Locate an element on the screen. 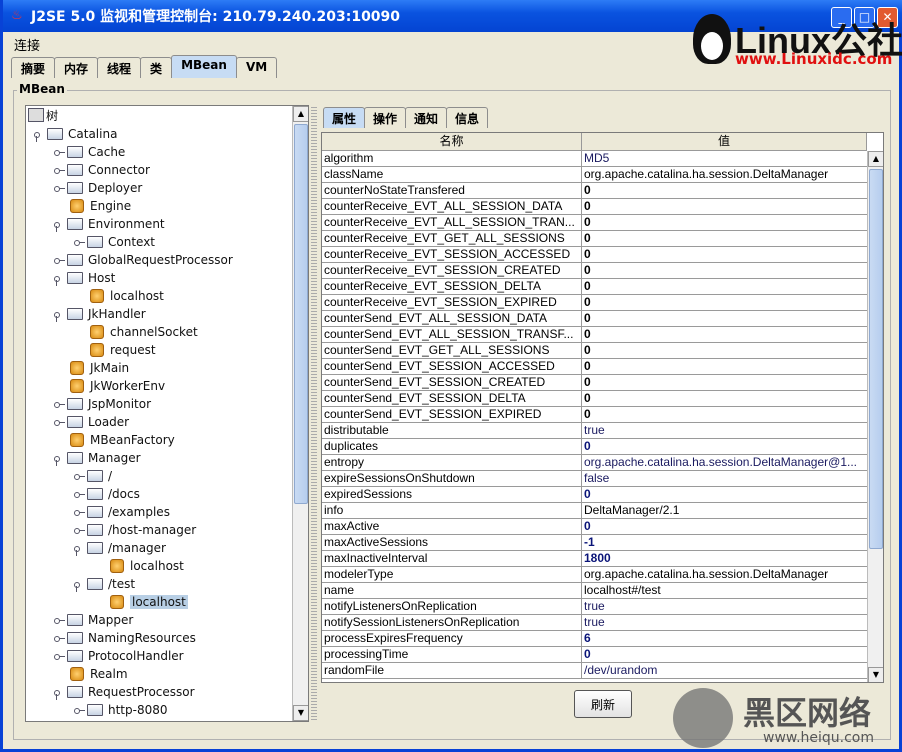 This screenshot has height=752, width=902. tree-node: /host-manager is located at coordinates (135, 530).